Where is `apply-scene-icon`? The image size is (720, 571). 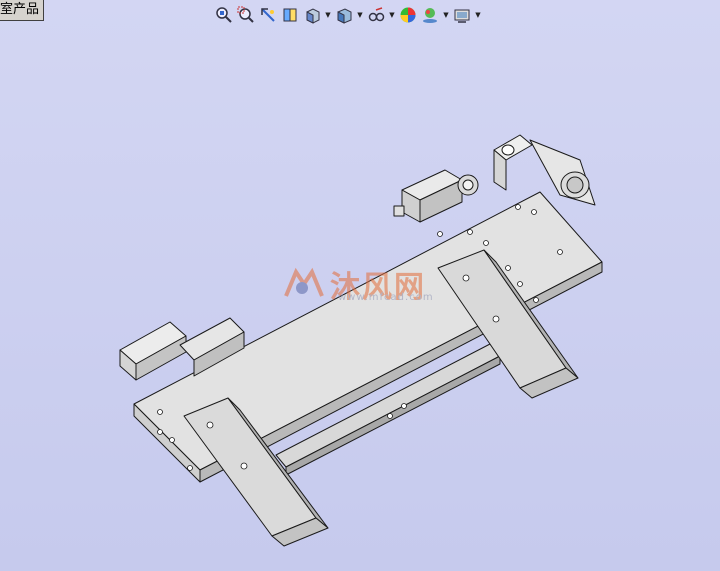 apply-scene-icon is located at coordinates (430, 15).